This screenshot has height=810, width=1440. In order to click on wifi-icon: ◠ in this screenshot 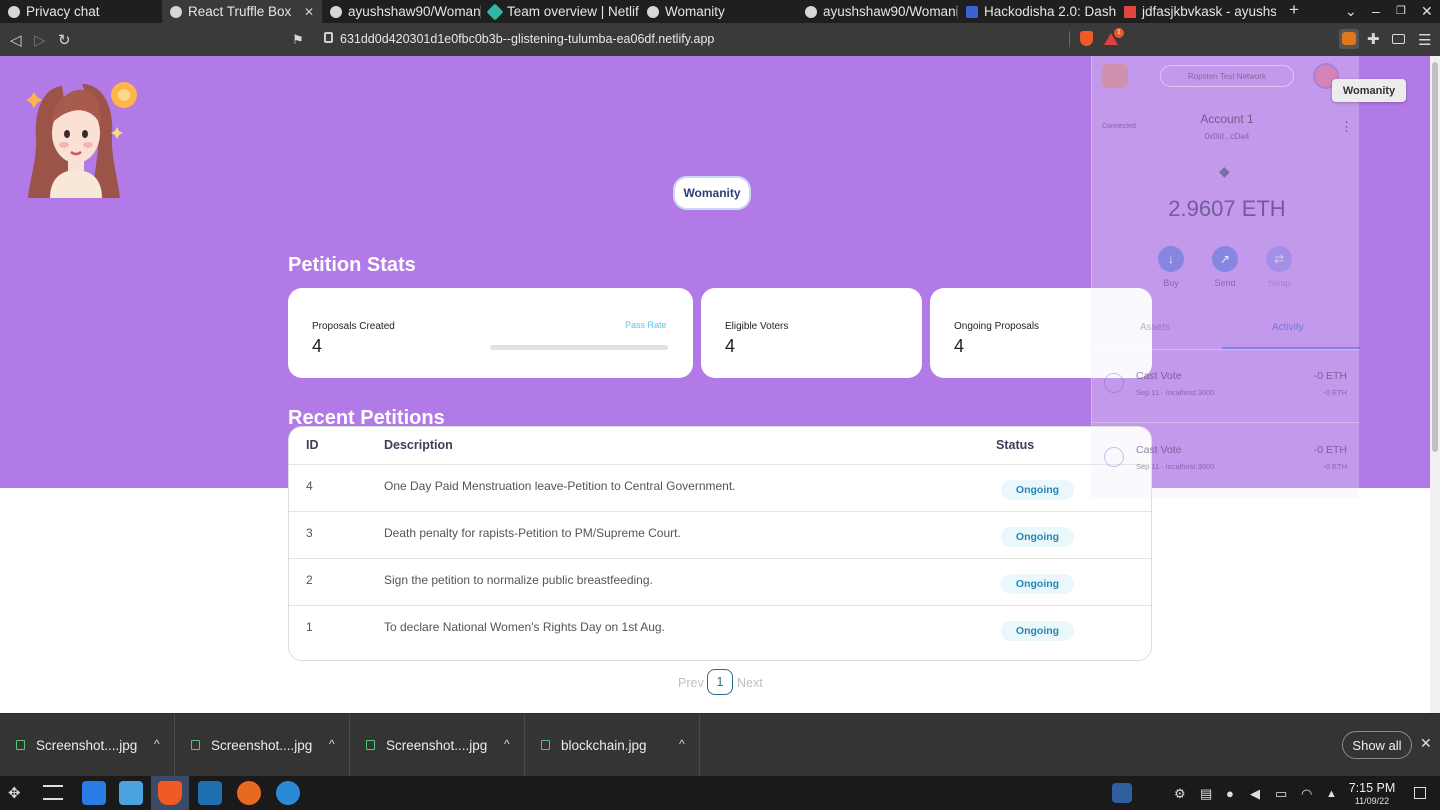, I will do `click(1306, 794)`.